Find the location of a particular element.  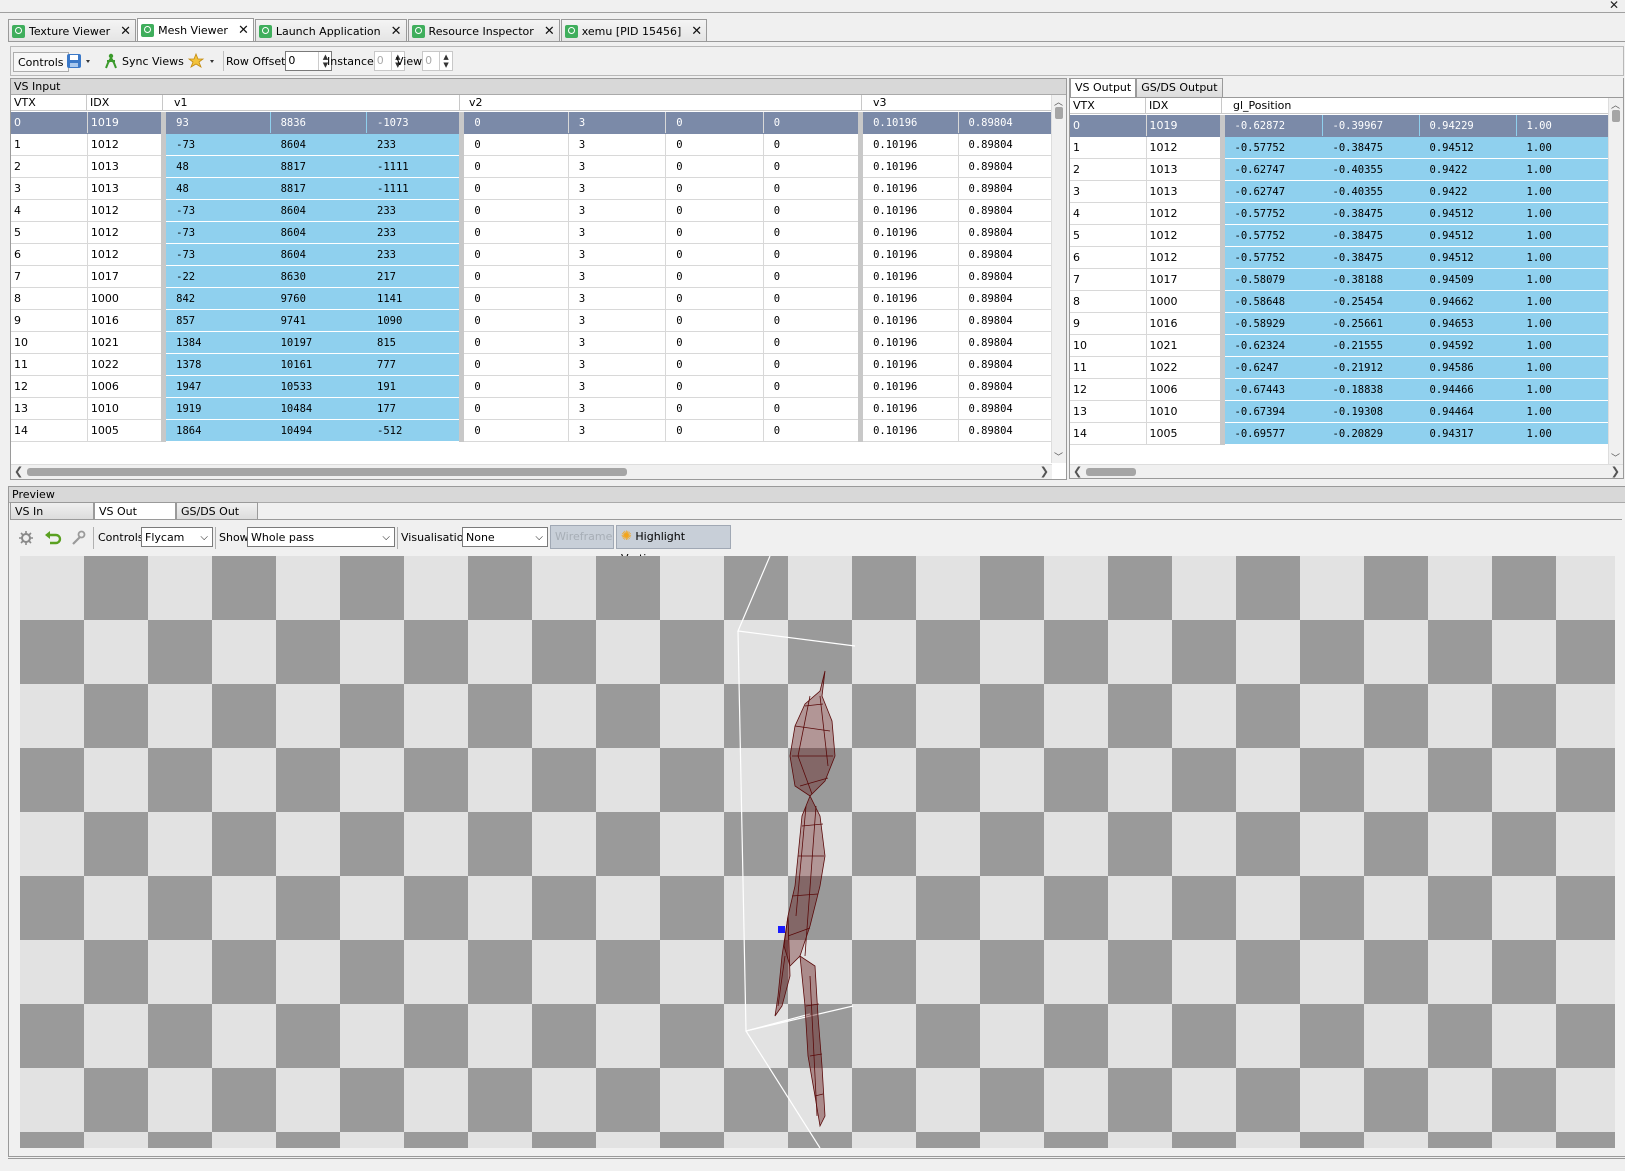

vs-input-horizontal-scrollbar: ❮ ❯ is located at coordinates (531, 471).